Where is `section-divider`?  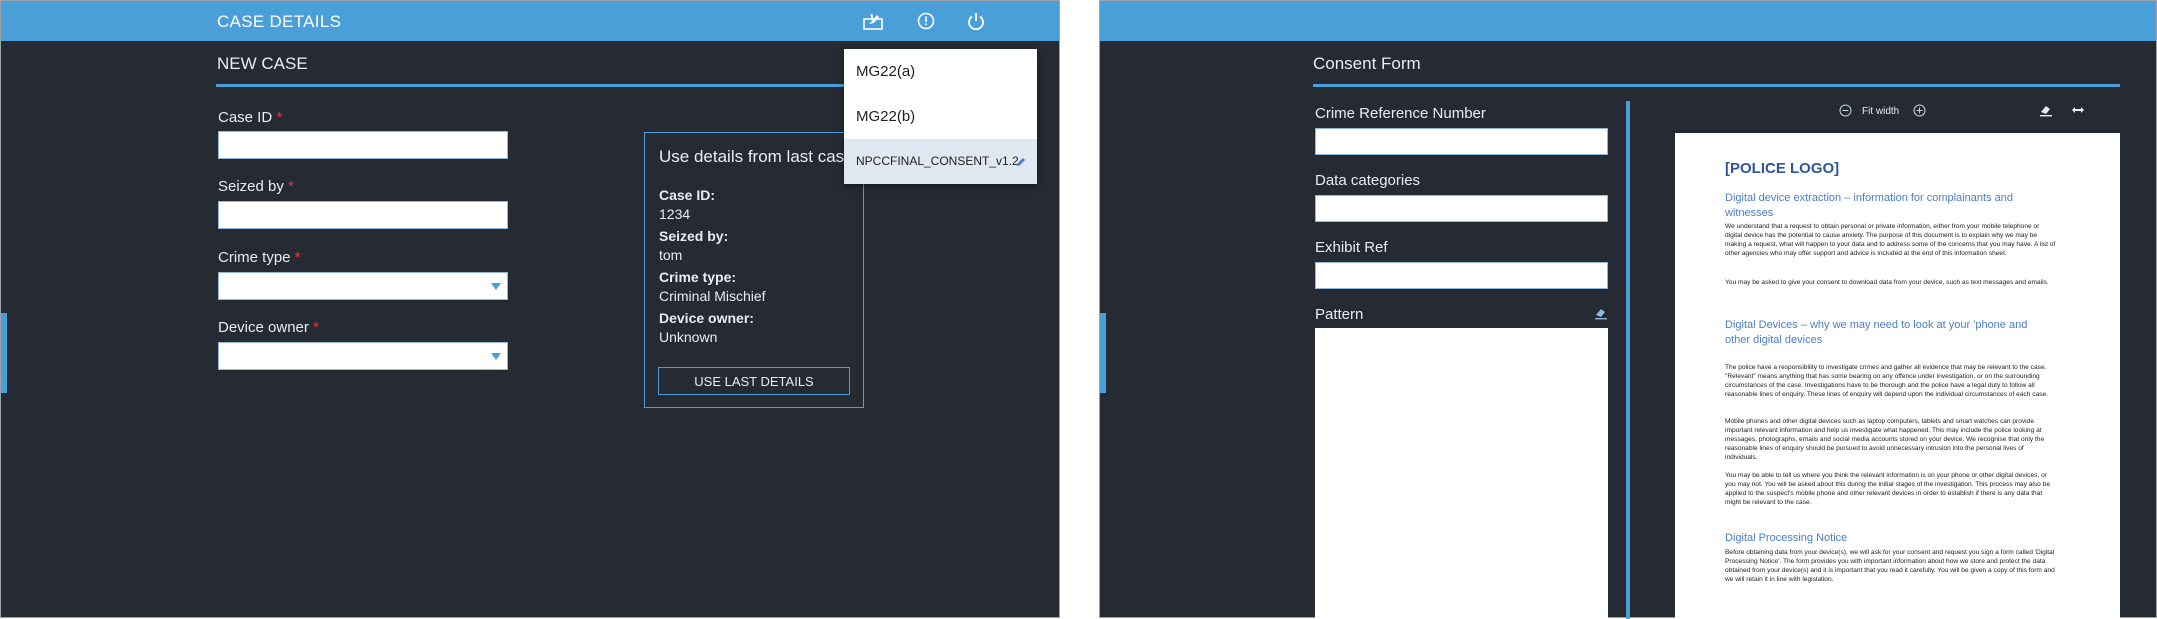
section-divider is located at coordinates (1716, 85).